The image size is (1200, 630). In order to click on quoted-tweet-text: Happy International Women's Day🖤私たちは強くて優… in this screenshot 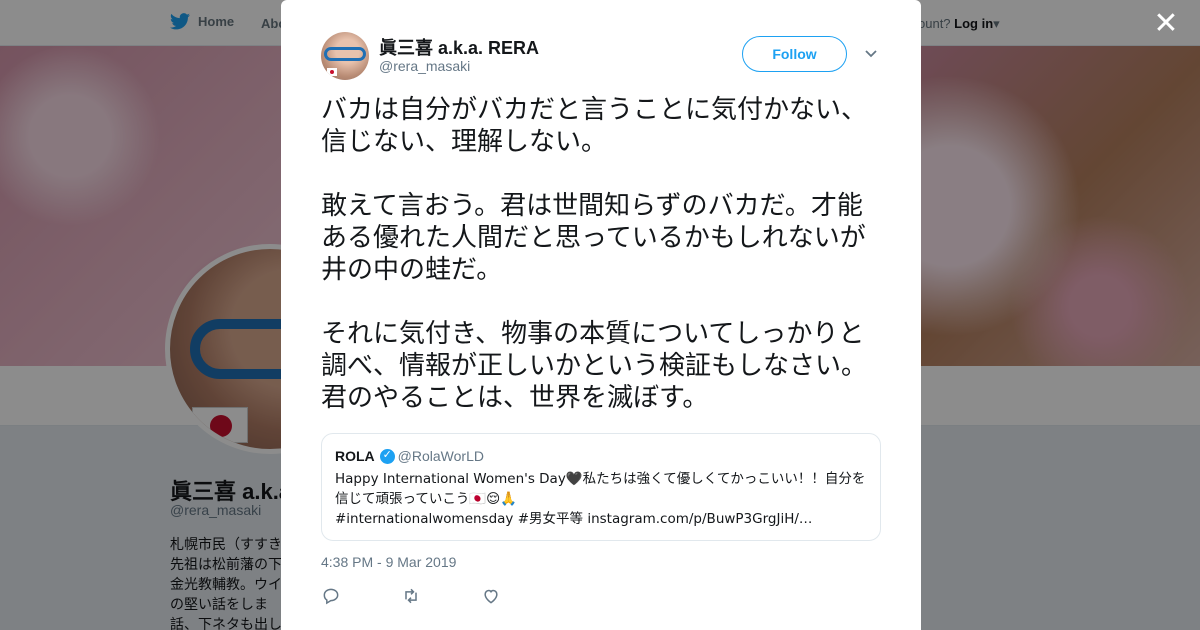, I will do `click(602, 499)`.